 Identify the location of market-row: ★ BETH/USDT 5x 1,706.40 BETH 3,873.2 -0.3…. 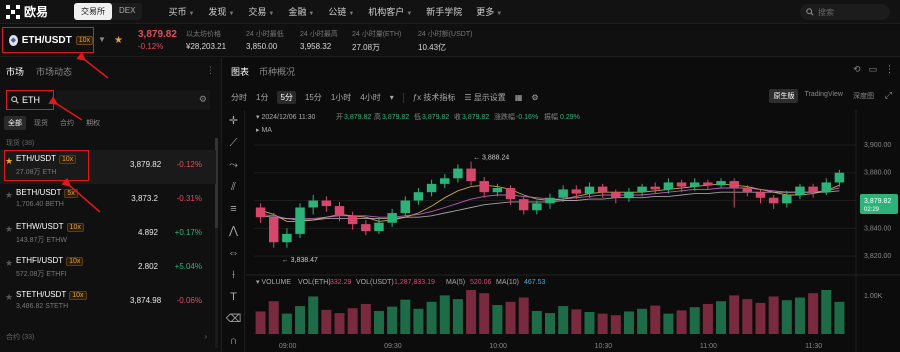
(108, 201).